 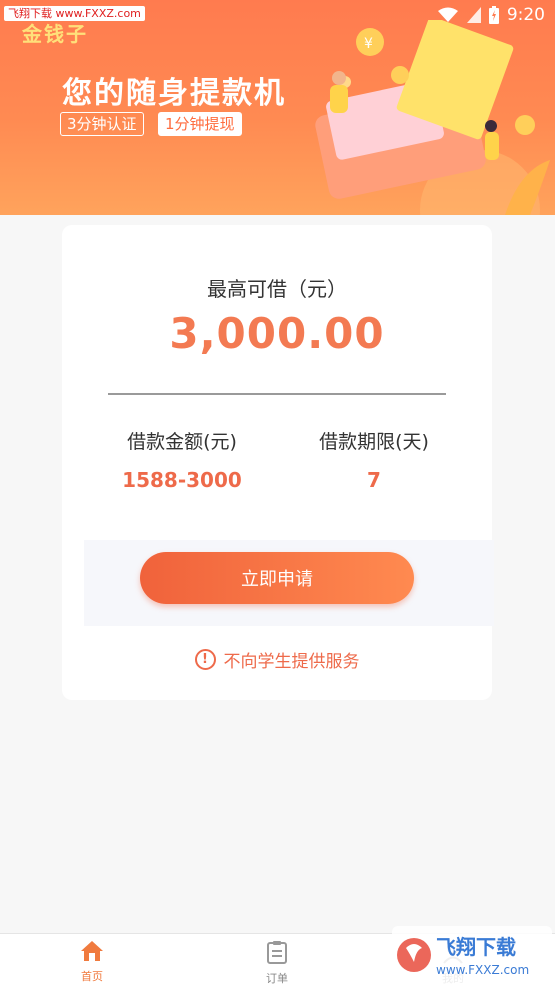 I want to click on tag-withdraw-time: 1分钟提现, so click(x=200, y=124).